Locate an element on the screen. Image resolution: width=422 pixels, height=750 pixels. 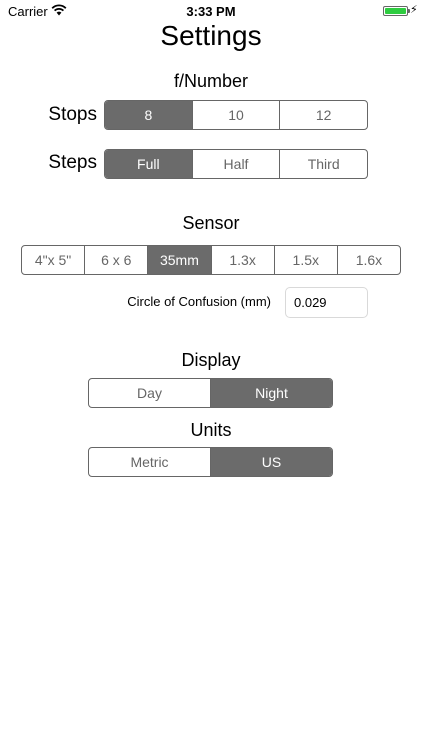
sensor-option-1: 6 x 6 is located at coordinates (115, 260).